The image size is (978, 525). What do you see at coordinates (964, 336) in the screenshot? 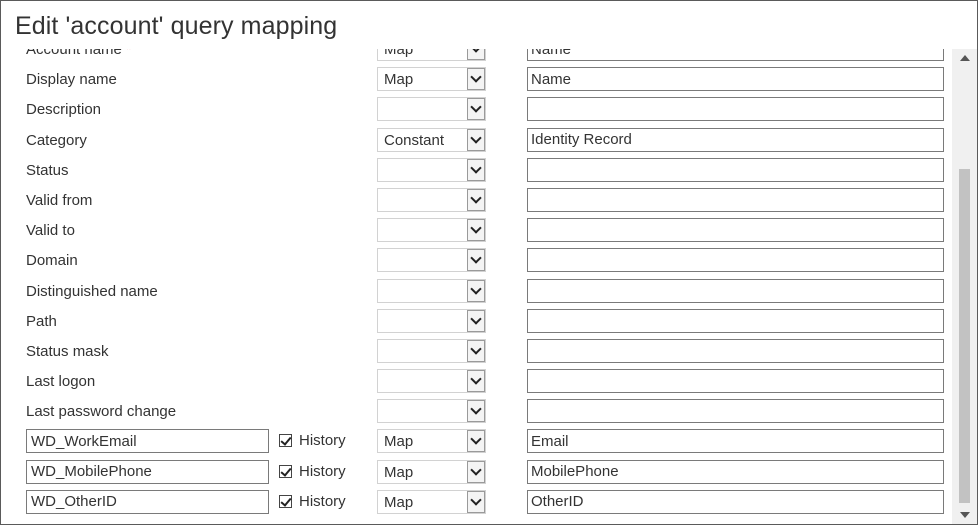
I see `scrollbar-thumb` at bounding box center [964, 336].